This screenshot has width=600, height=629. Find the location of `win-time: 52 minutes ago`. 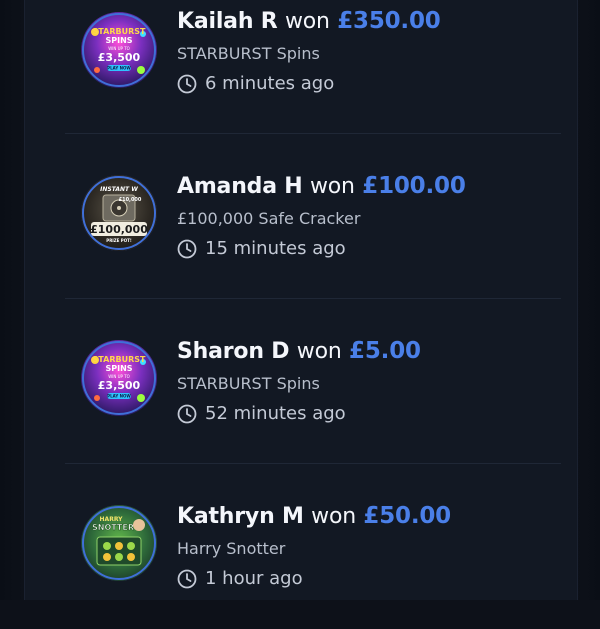

win-time: 52 minutes ago is located at coordinates (261, 413).